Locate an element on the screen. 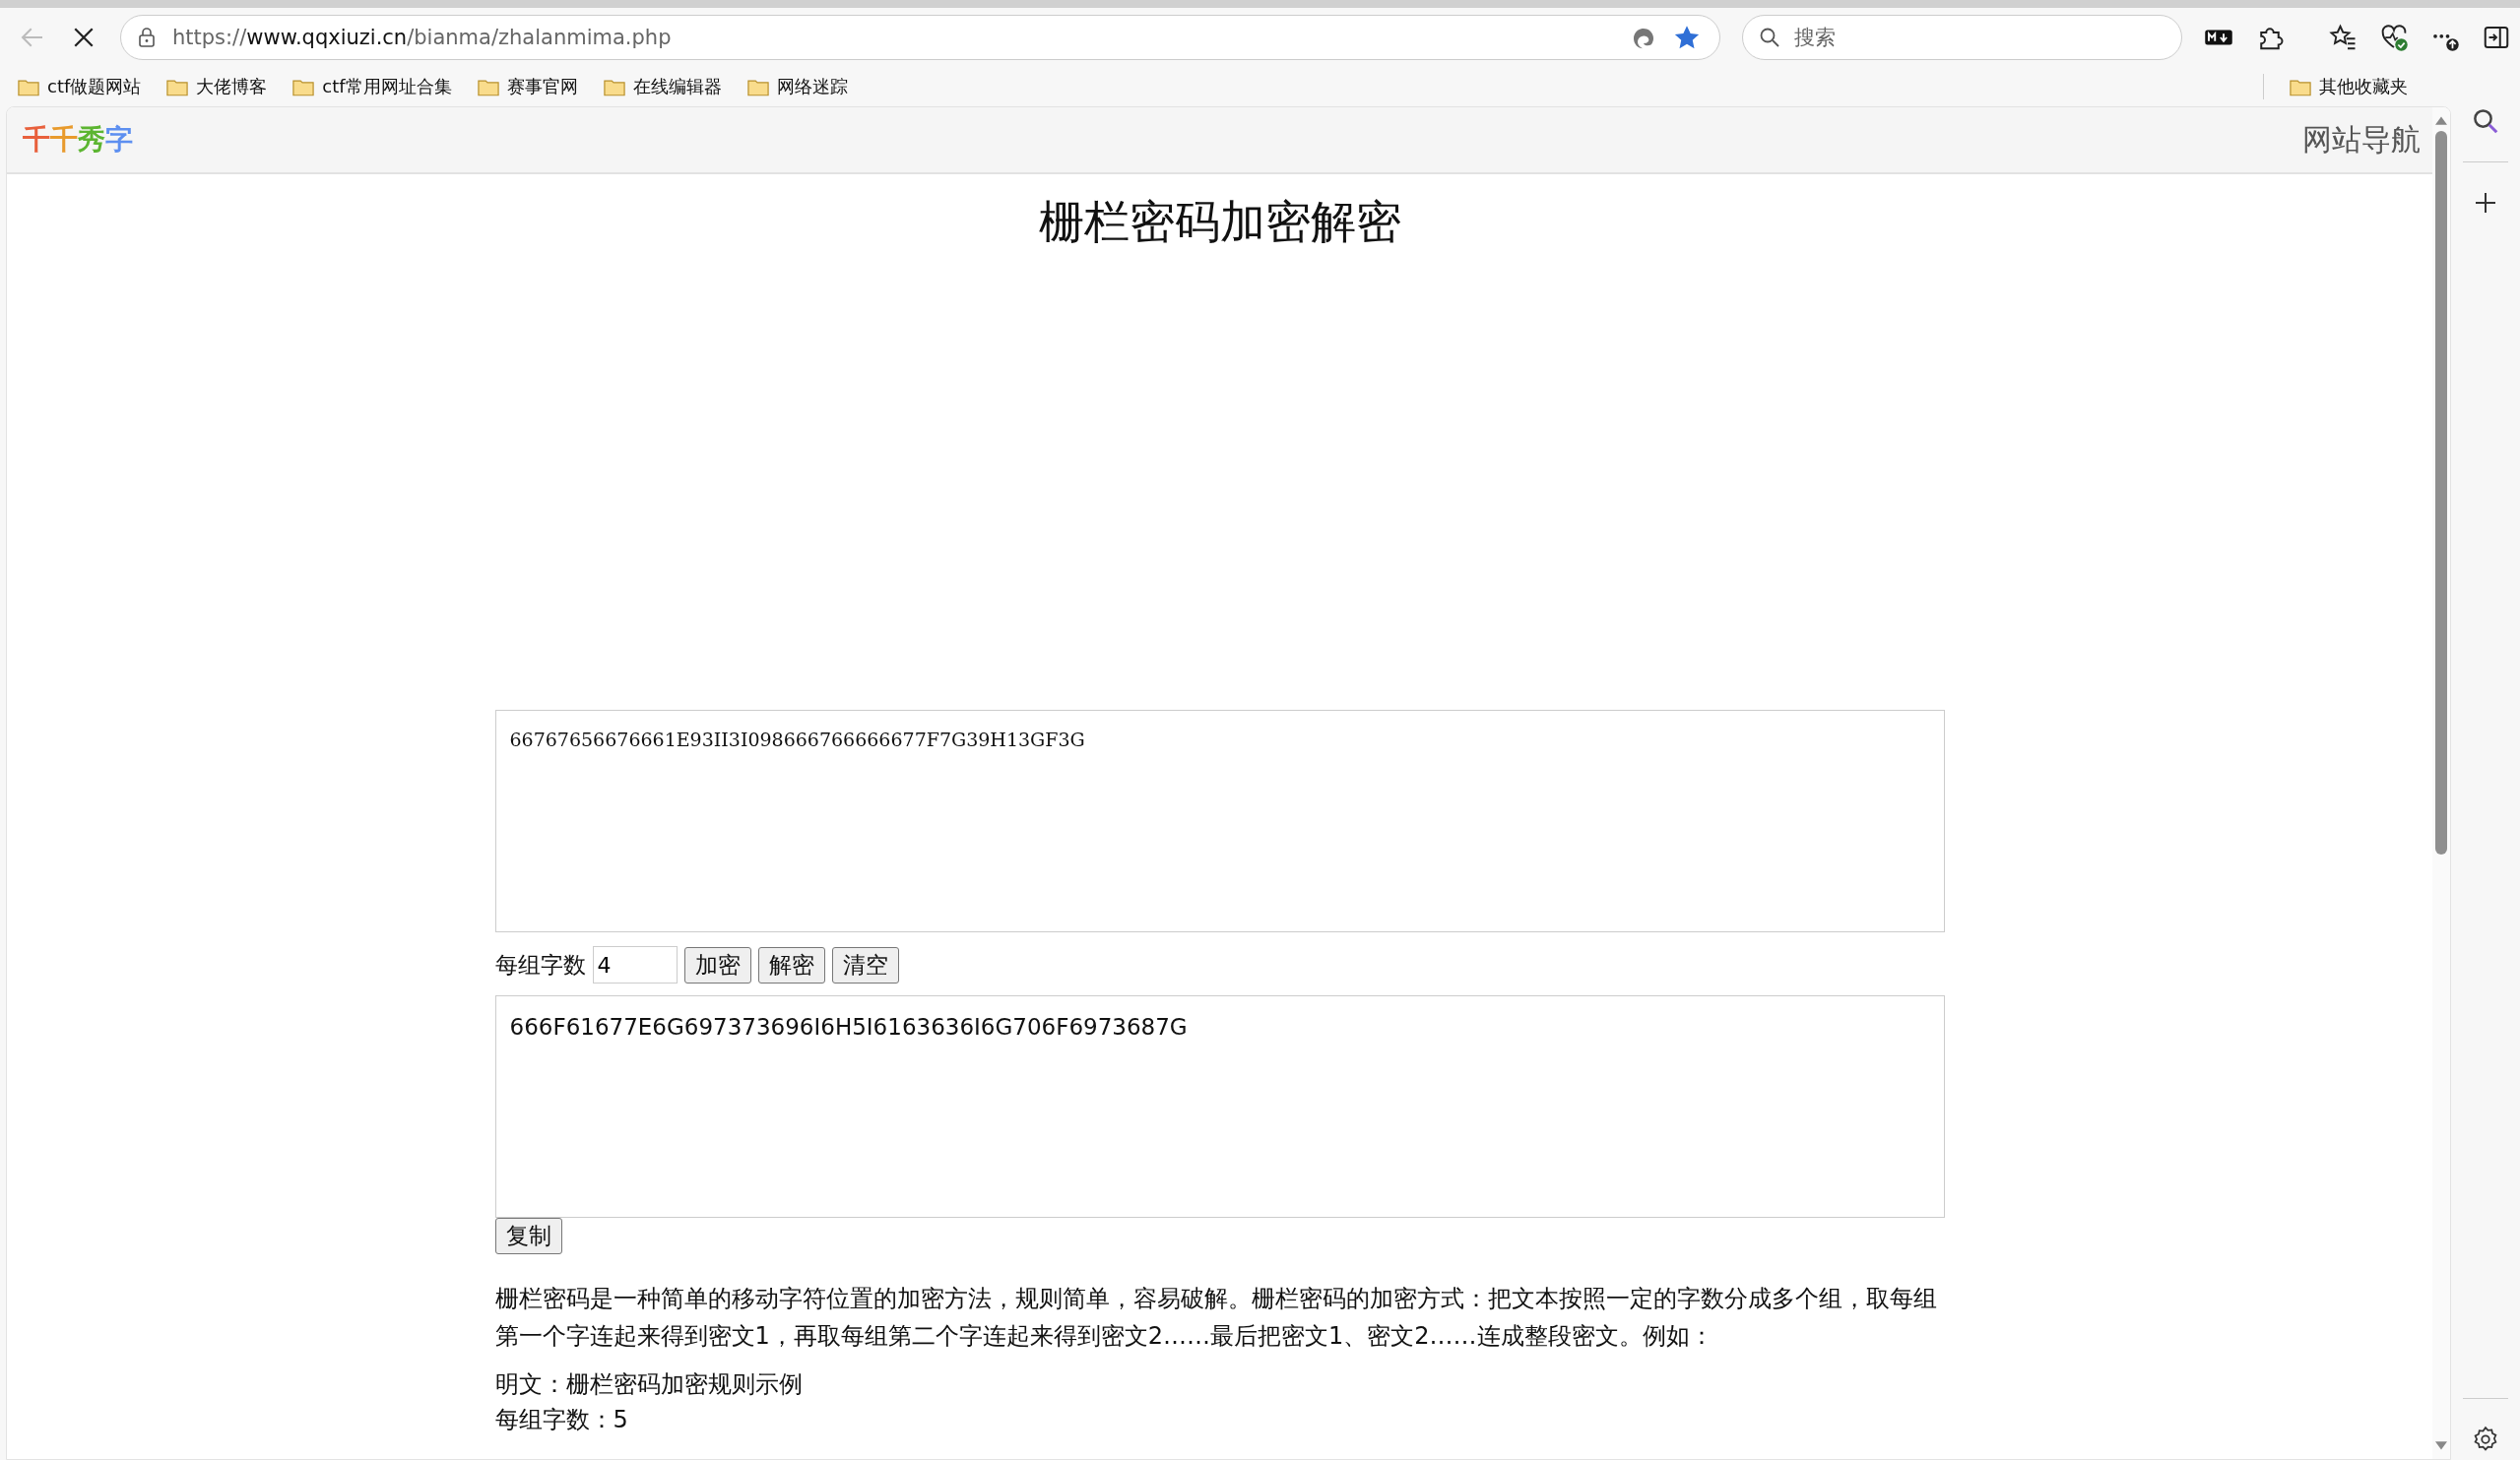  description-text: 栅栏密码是一种简单的移动字符位置的加密方法，规则简单，容易破解。栅栏密码的加密方式：把文本按照一定的字数分成多个组，取每组第一个字连起来得到密文1，再取每组第二个字连起来得到密文2……最后把密文1、密文2……连成整段密文。例如： is located at coordinates (1216, 1318).